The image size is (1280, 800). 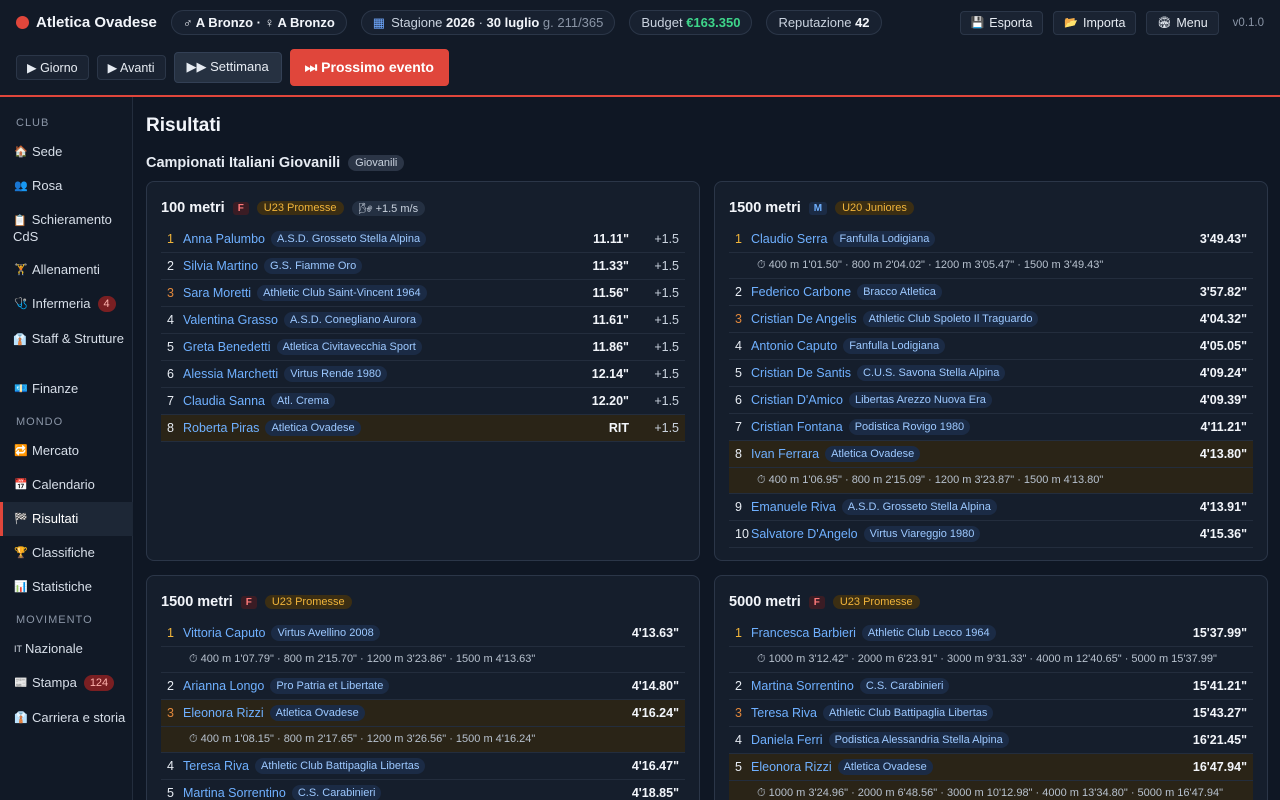 I want to click on result-time: 4'13.80", so click(x=1223, y=454).